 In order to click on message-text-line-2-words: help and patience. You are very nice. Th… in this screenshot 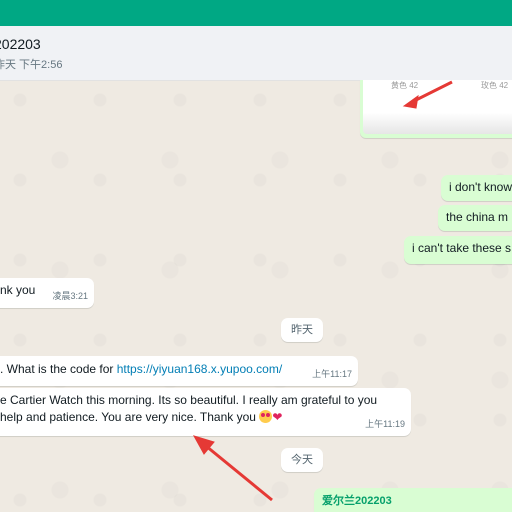, I will do `click(128, 417)`.